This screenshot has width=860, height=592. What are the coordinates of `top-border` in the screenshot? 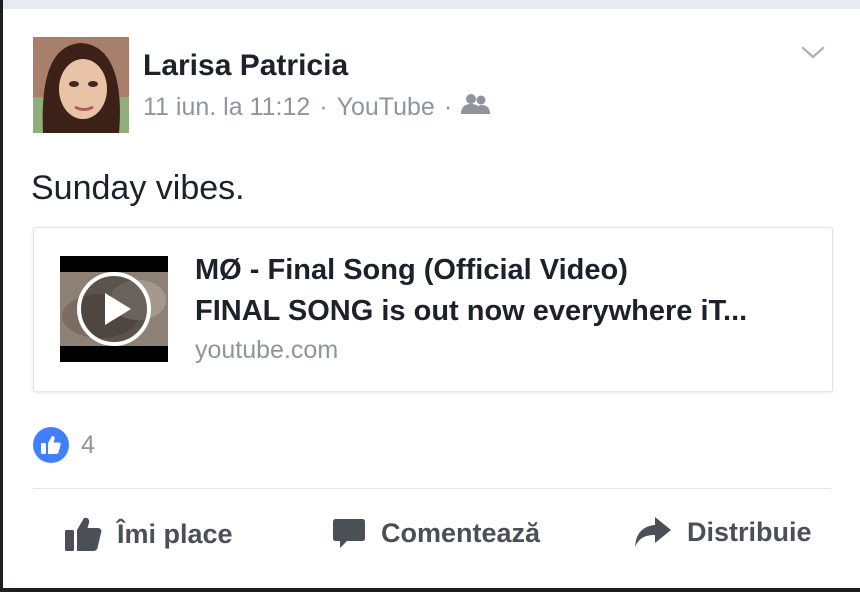 It's located at (430, 4).